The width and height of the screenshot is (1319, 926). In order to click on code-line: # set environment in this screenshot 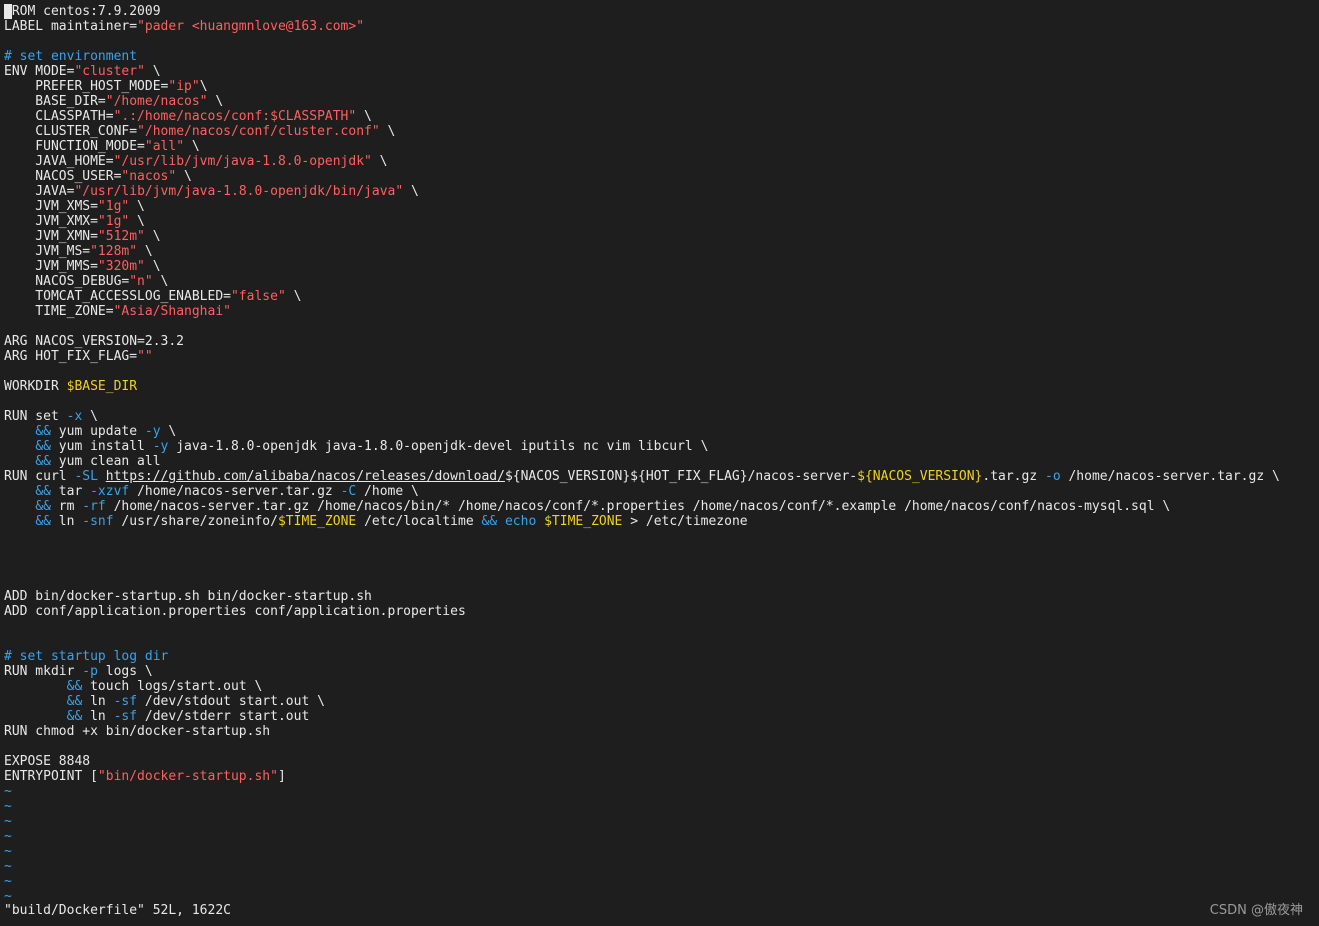, I will do `click(70, 56)`.